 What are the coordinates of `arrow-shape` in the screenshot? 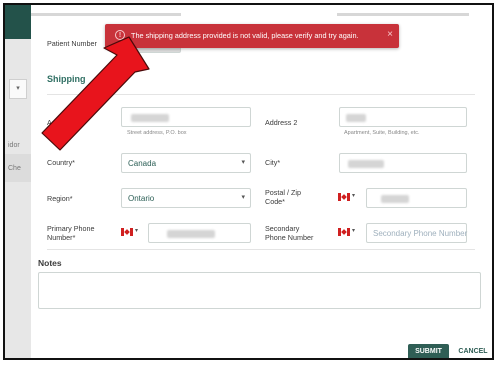 It's located at (95, 93).